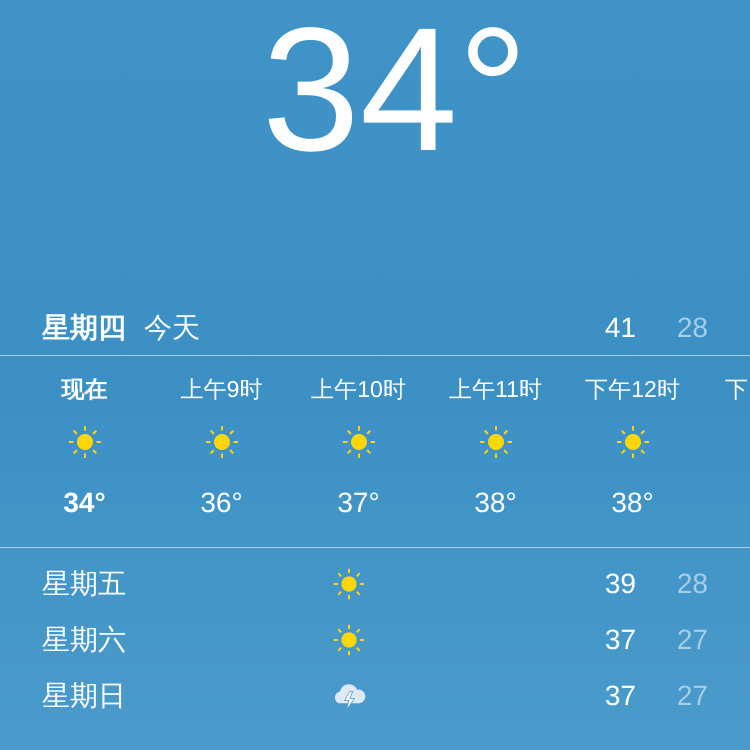 This screenshot has height=750, width=750. What do you see at coordinates (620, 584) in the screenshot?
I see `high-temperature: 39` at bounding box center [620, 584].